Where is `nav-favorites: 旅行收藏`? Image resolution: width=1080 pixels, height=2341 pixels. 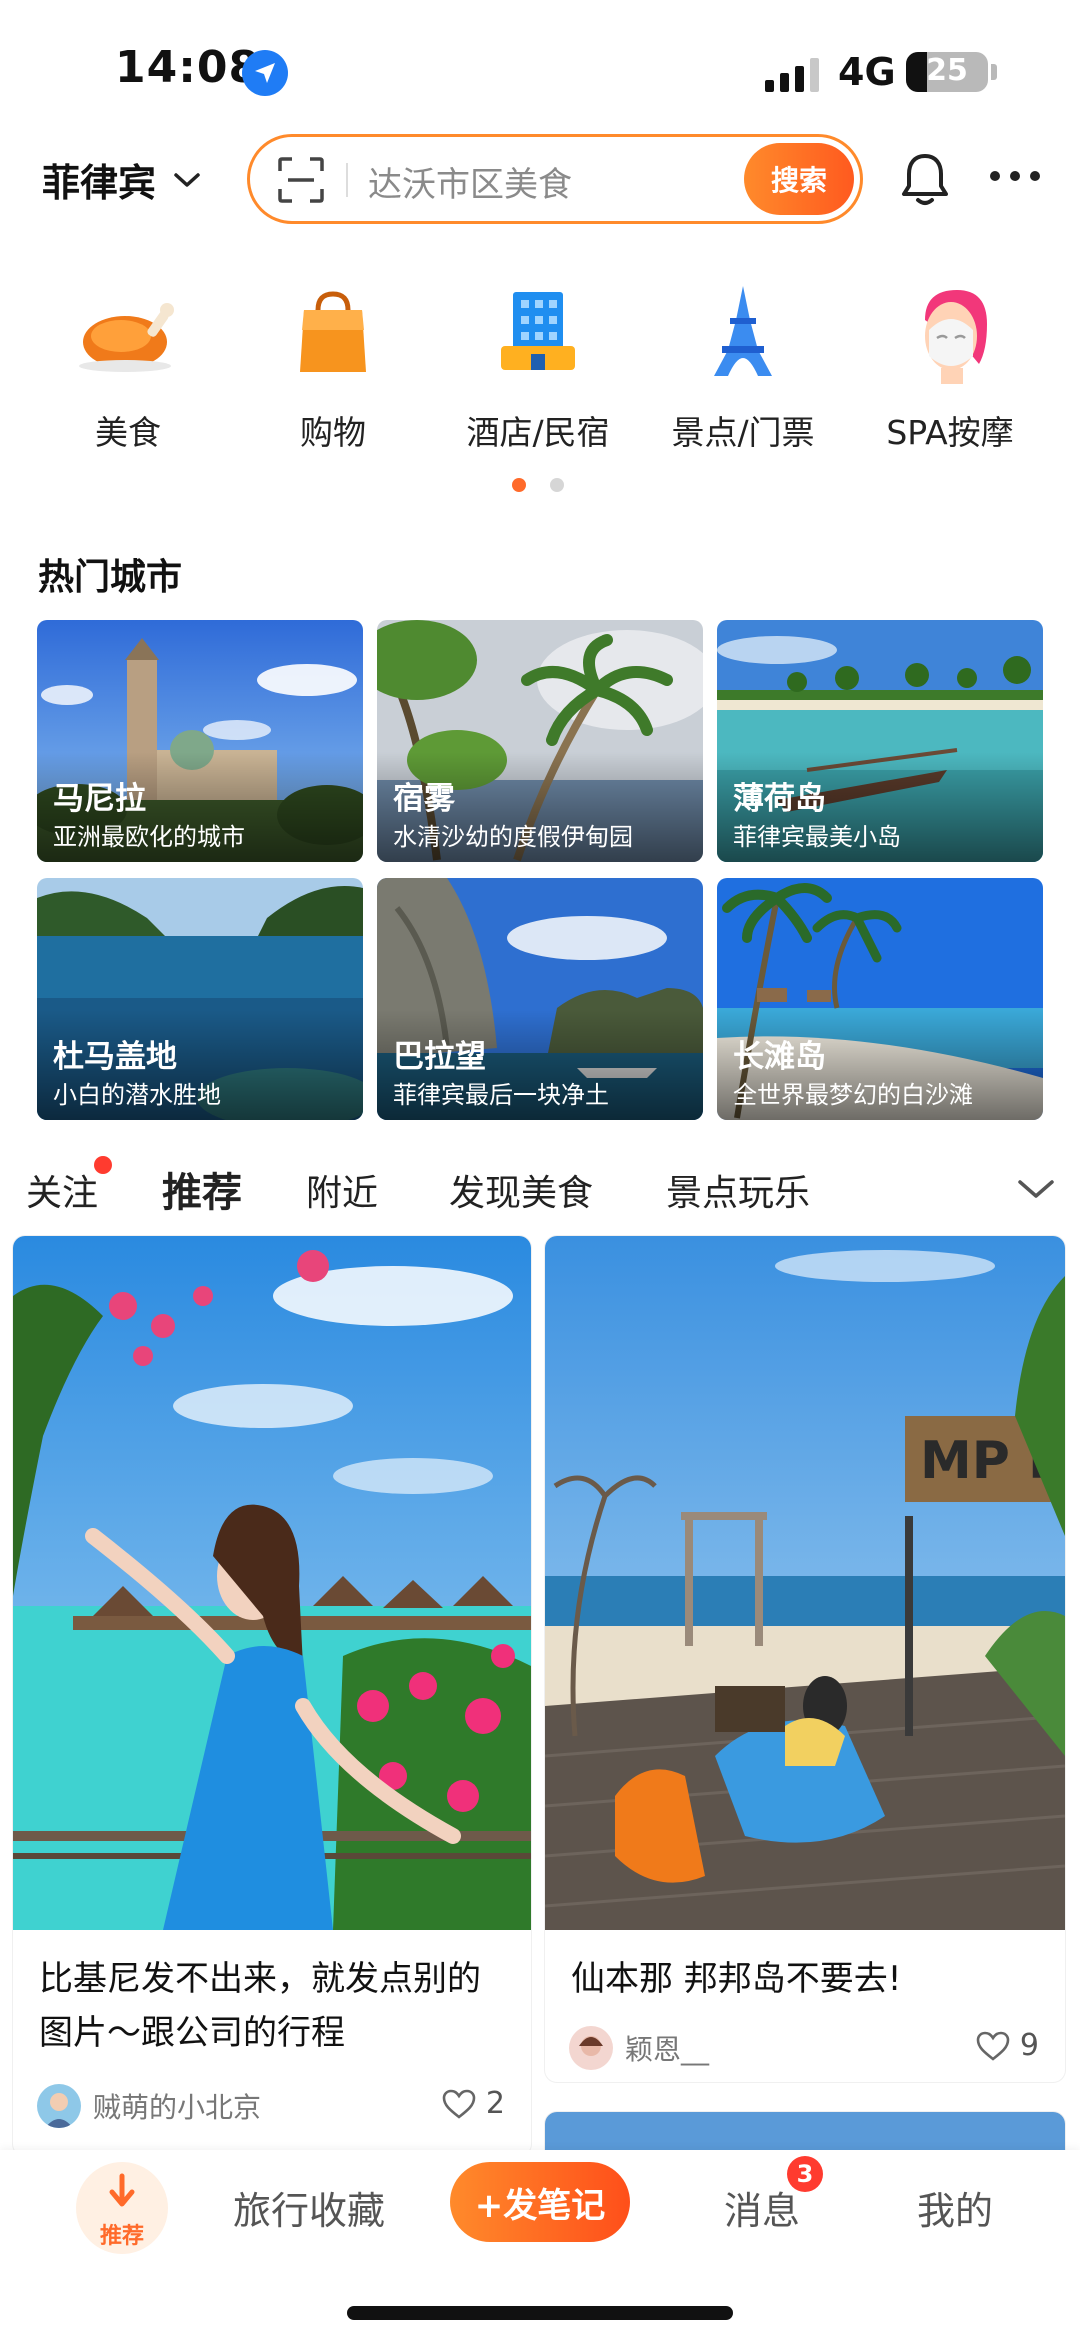
nav-favorites: 旅行收藏 is located at coordinates (309, 2207).